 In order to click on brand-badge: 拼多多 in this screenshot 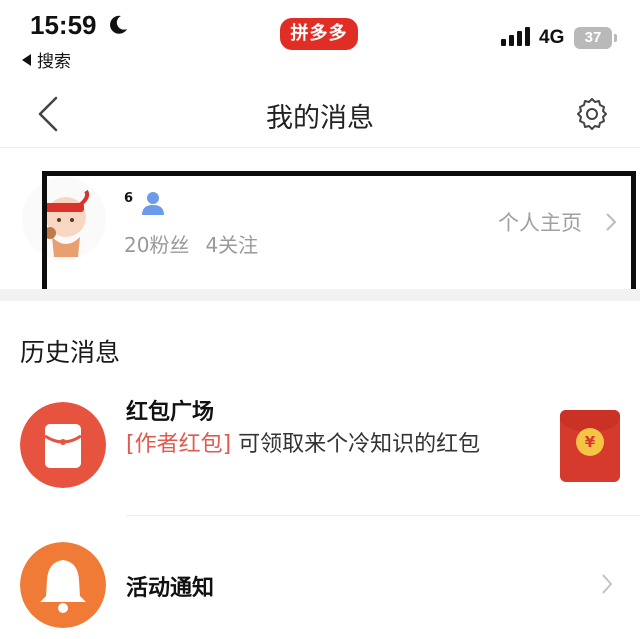, I will do `click(319, 34)`.